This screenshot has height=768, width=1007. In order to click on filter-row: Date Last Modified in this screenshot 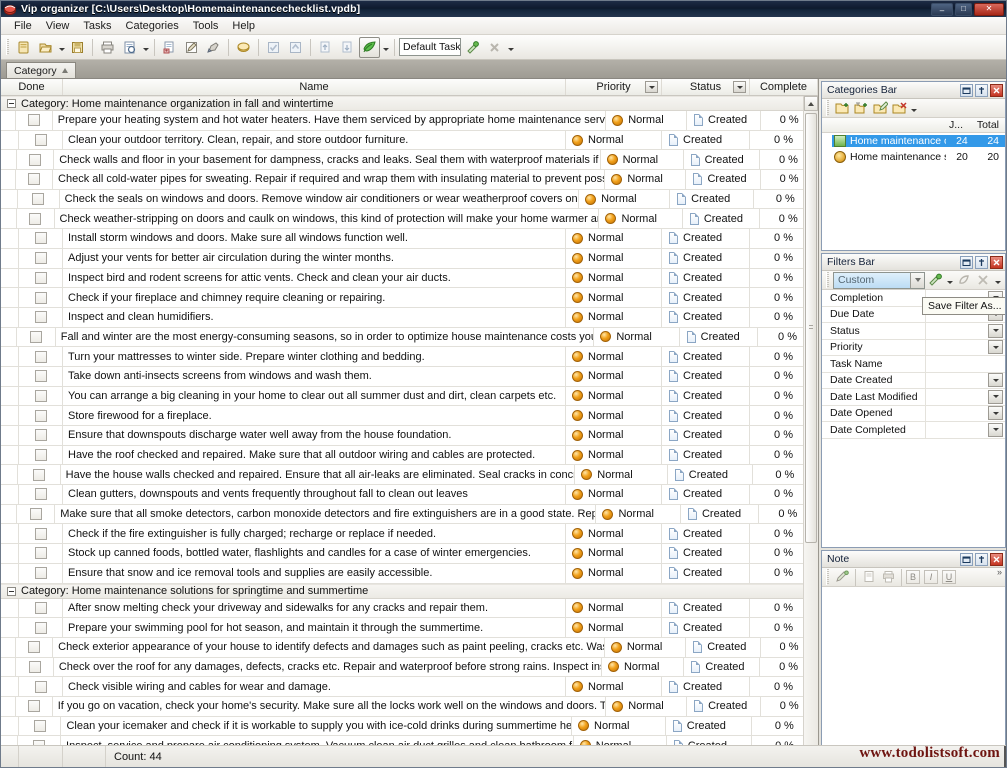, I will do `click(913, 397)`.